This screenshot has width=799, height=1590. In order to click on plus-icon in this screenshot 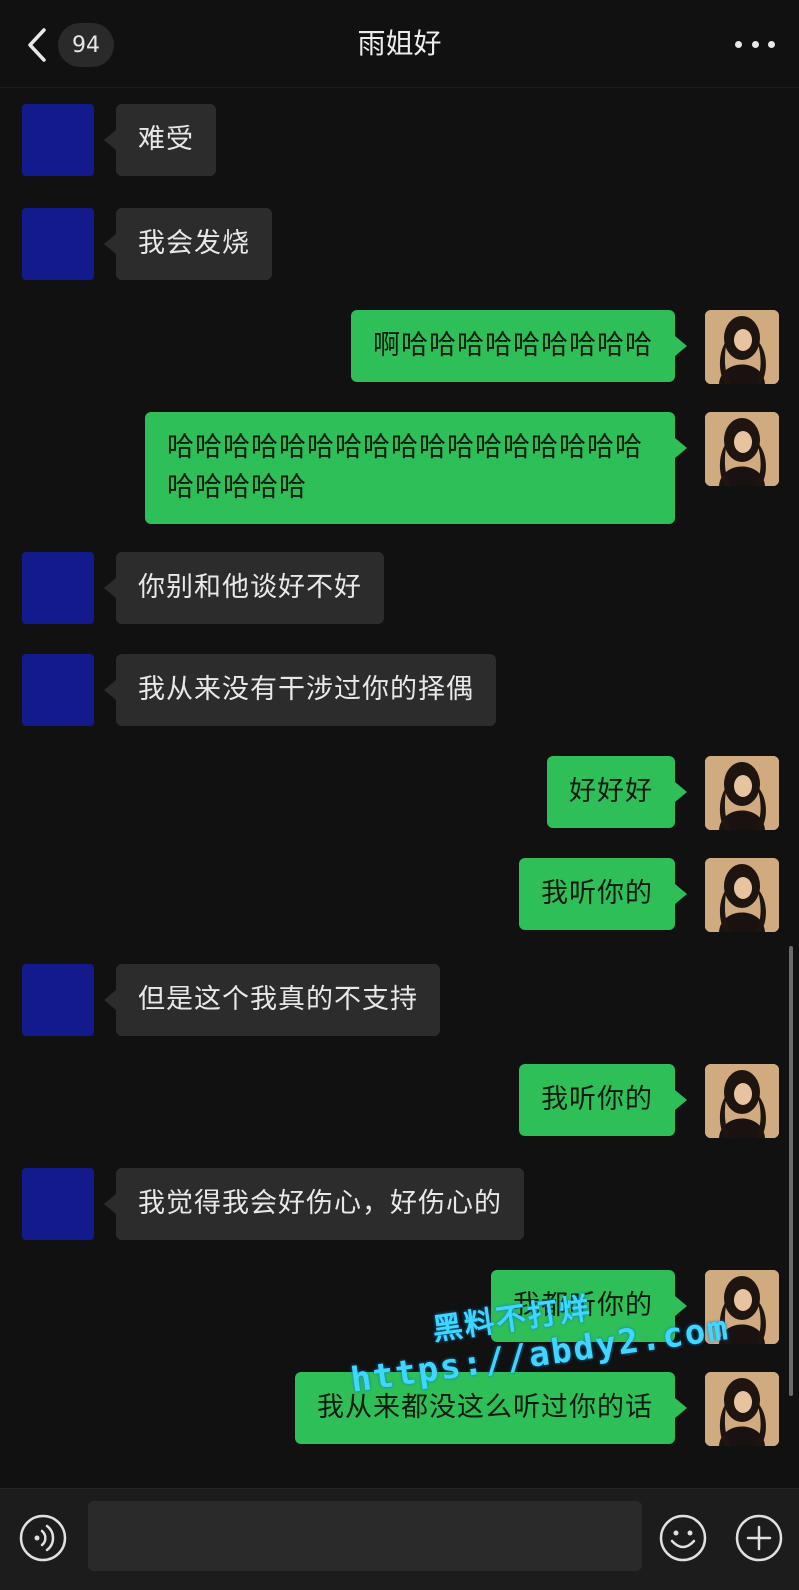, I will do `click(759, 1538)`.